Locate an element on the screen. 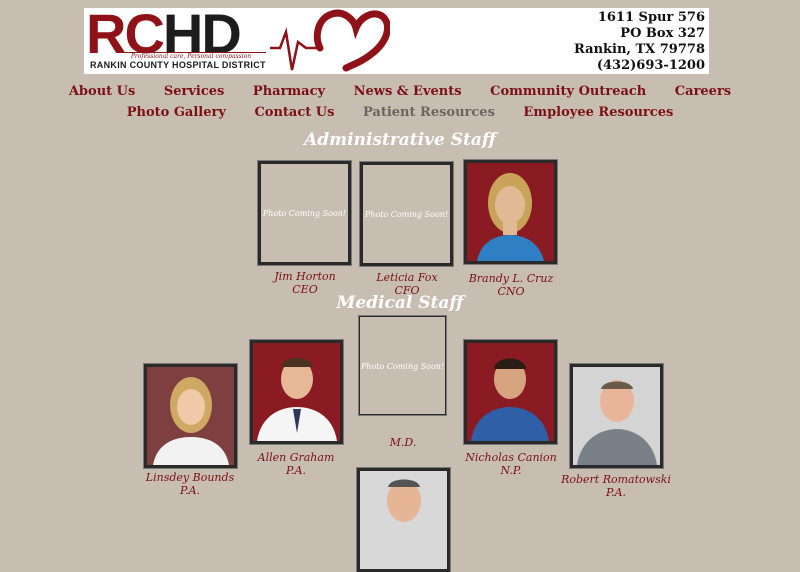 This screenshot has width=800, height=572. nav-pharmacy: Pharmacy is located at coordinates (289, 91).